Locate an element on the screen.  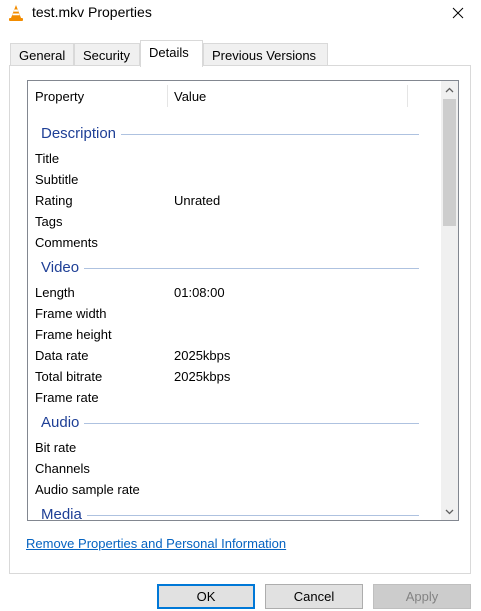
close-icon is located at coordinates (458, 13).